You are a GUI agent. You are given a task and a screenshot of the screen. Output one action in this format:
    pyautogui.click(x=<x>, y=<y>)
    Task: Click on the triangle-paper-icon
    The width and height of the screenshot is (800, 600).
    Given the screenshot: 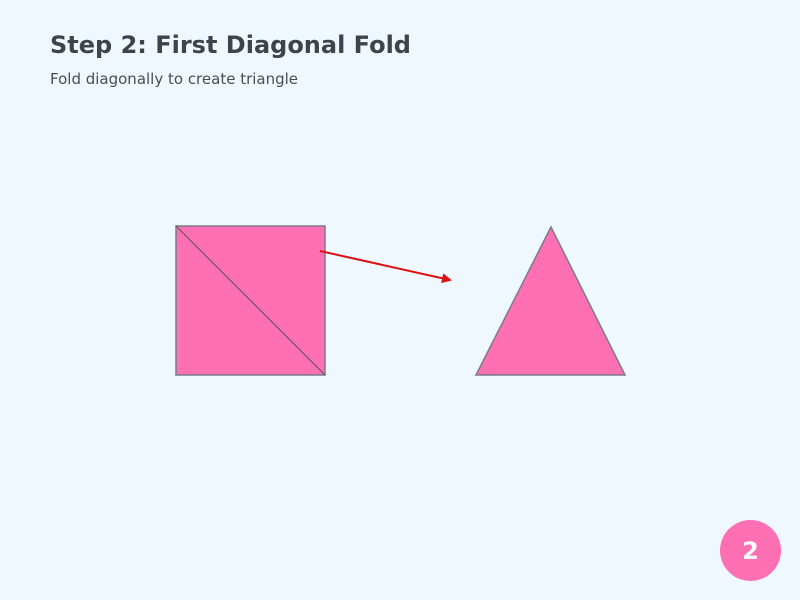 What is the action you would take?
    pyautogui.click(x=550, y=300)
    